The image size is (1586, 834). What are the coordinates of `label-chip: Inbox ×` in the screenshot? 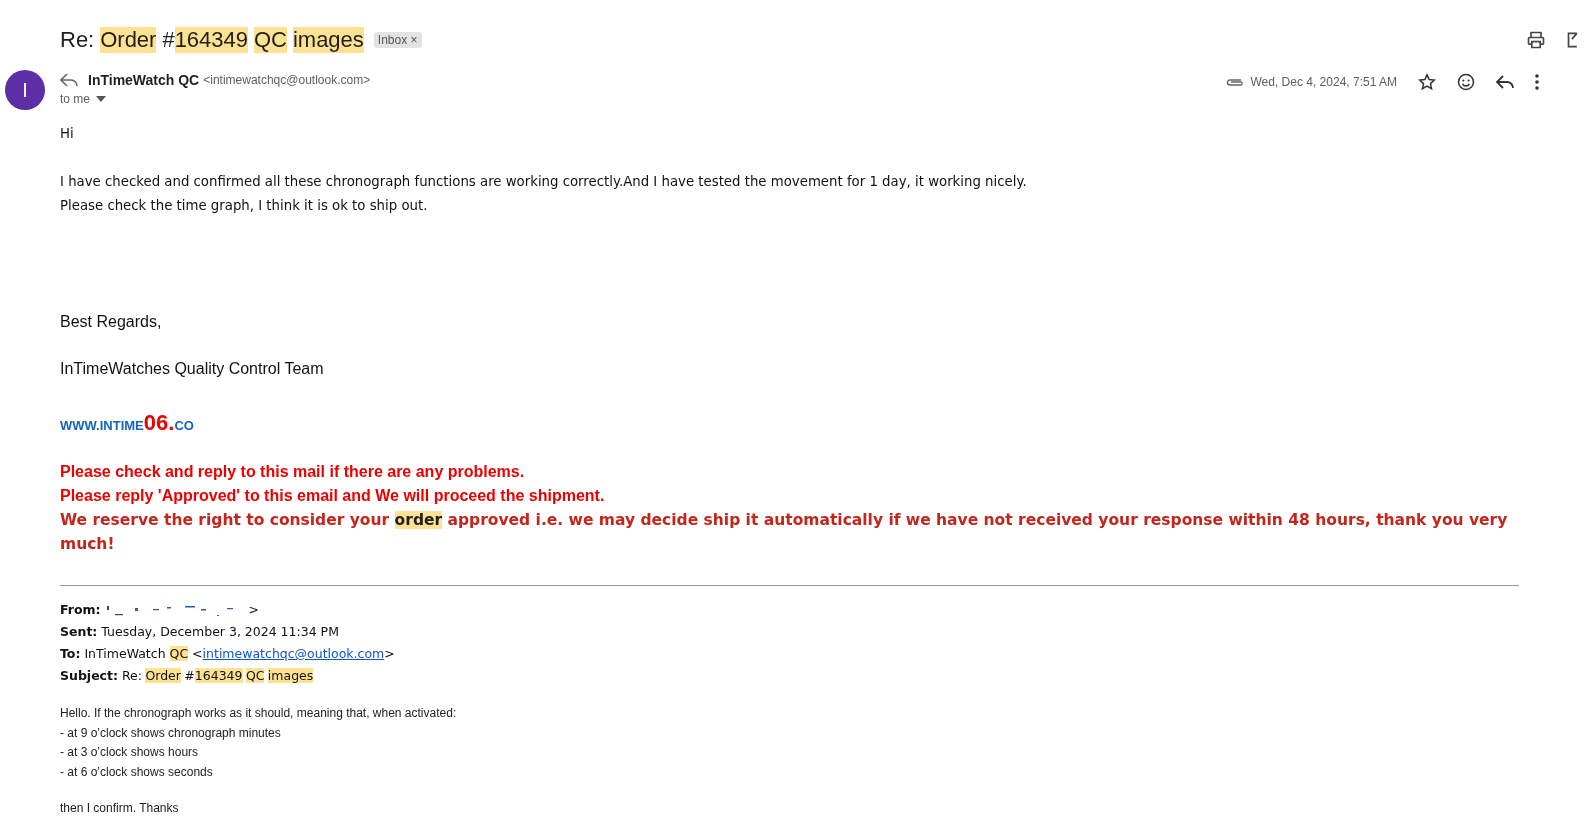 It's located at (397, 40).